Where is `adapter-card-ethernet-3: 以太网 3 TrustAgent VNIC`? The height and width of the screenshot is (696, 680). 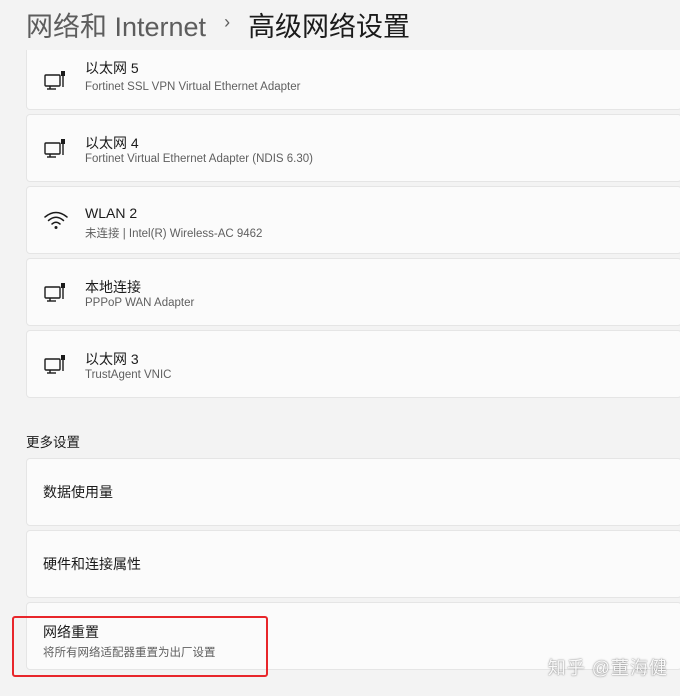
adapter-card-ethernet-3: 以太网 3 TrustAgent VNIC is located at coordinates (353, 364).